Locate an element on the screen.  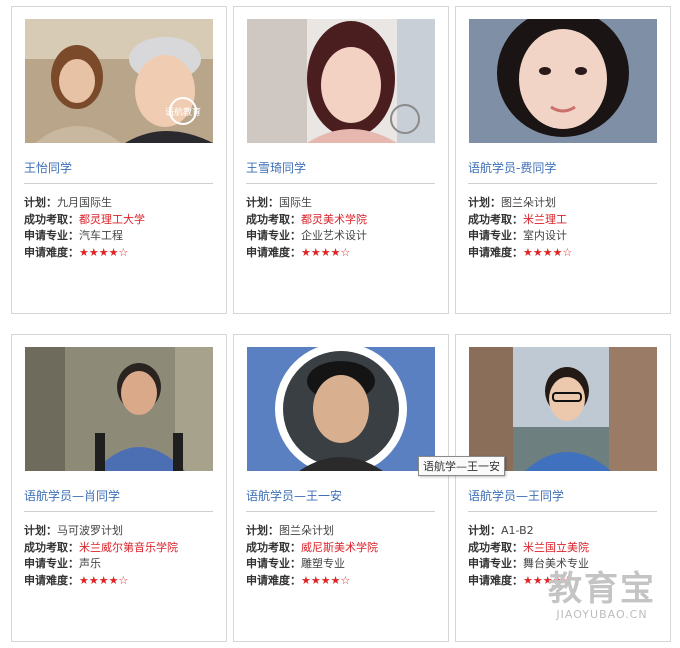
school-value: 米兰国立美院 is located at coordinates (556, 547).